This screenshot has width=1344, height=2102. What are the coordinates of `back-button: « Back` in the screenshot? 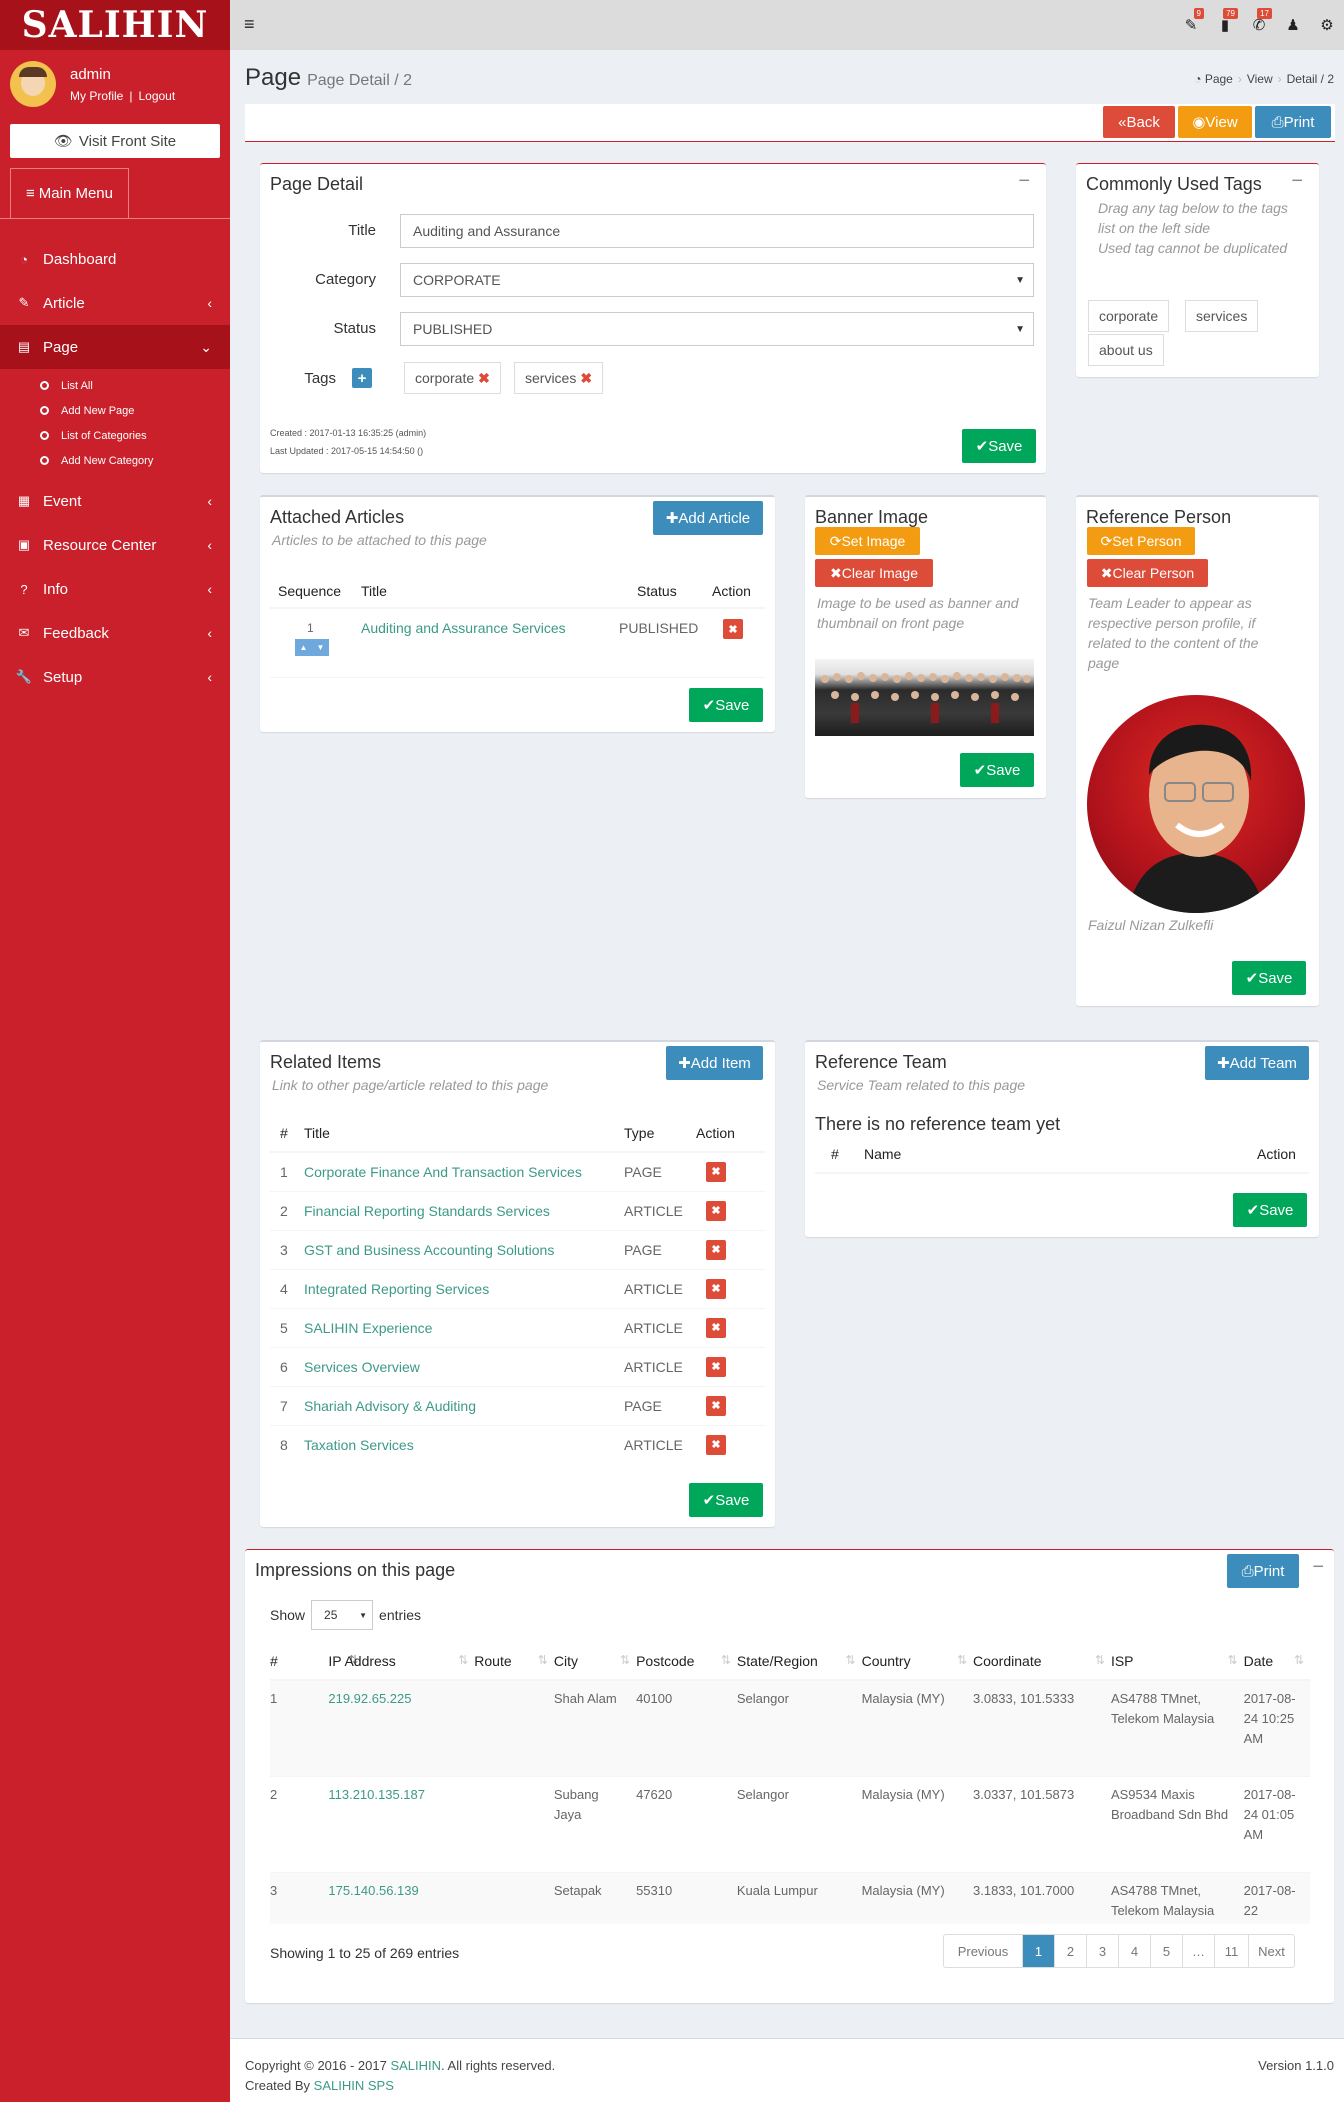 It's located at (1139, 122).